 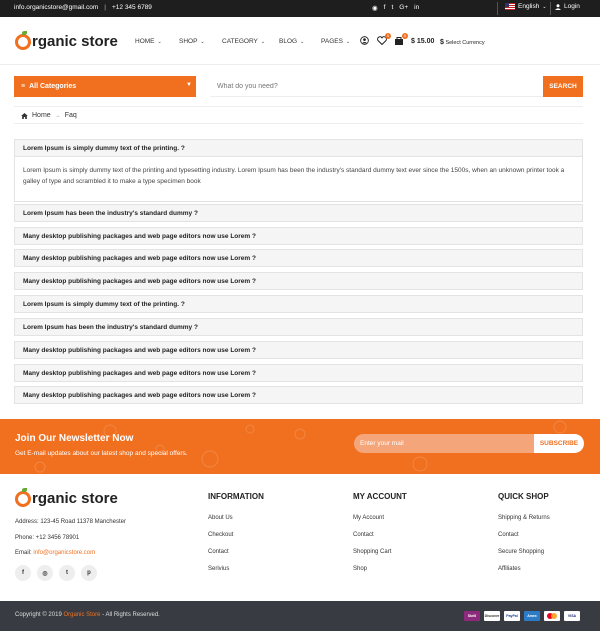 I want to click on copyright-prefix: Copyright © 2019, so click(x=39, y=615).